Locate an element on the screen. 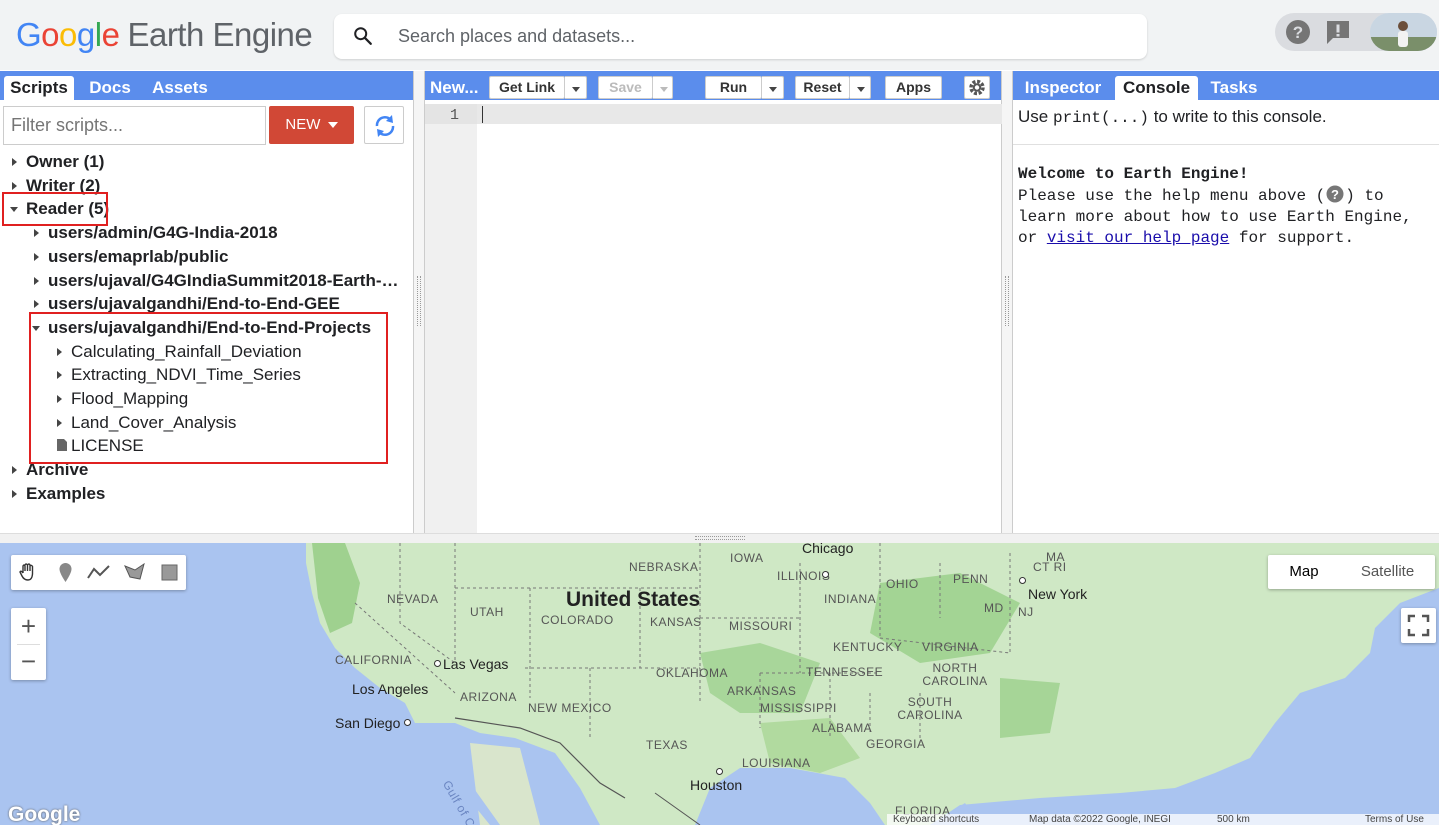 This screenshot has height=825, width=1439. search-box is located at coordinates (740, 36).